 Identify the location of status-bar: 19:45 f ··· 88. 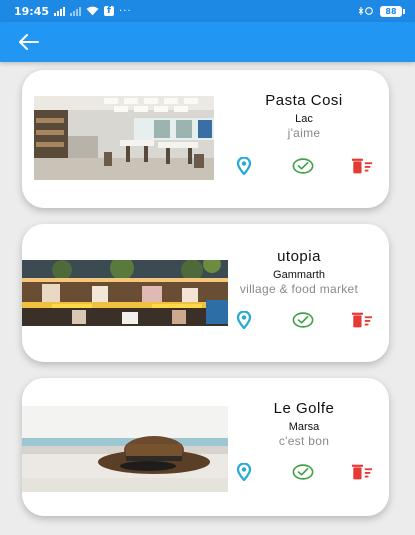
(207, 11).